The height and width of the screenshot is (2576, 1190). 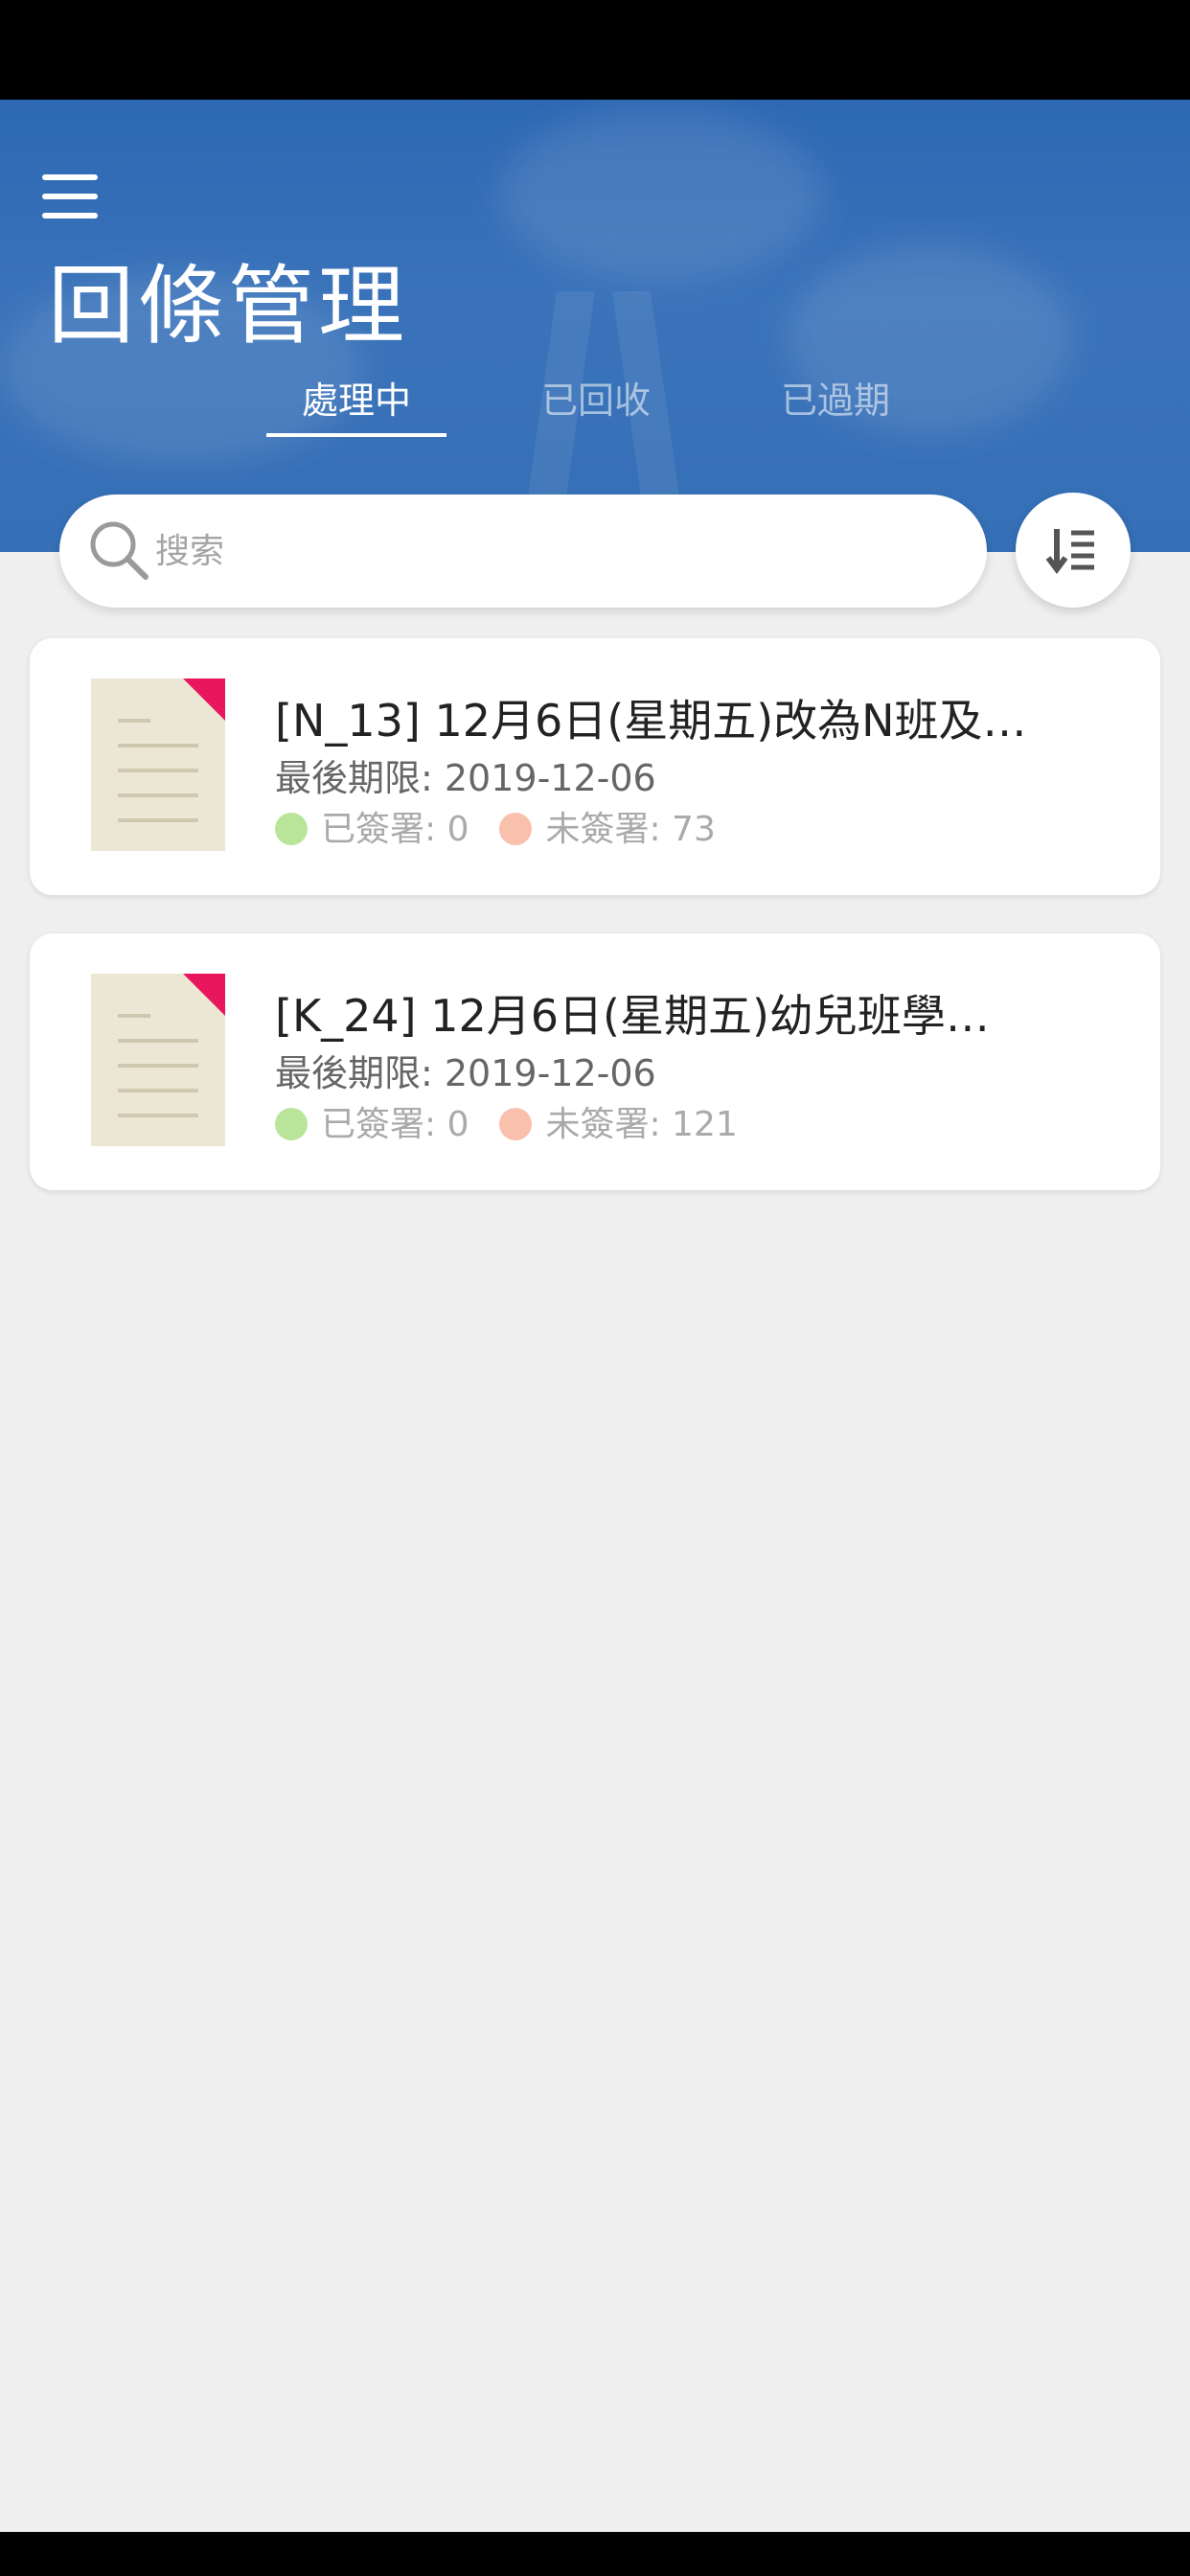 What do you see at coordinates (631, 829) in the screenshot?
I see `unsigned-count: 未簽署: 73` at bounding box center [631, 829].